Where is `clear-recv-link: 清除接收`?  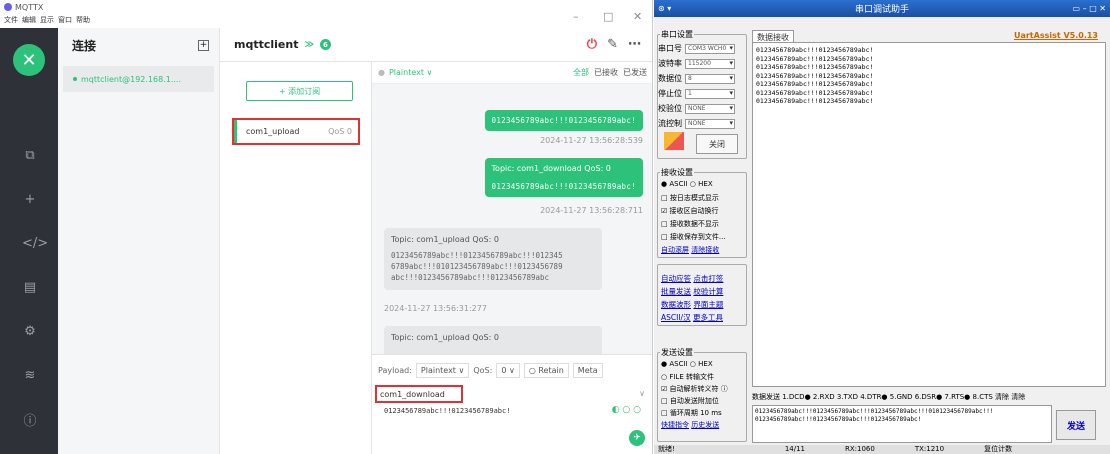
clear-recv-link: 清除接收 is located at coordinates (705, 250).